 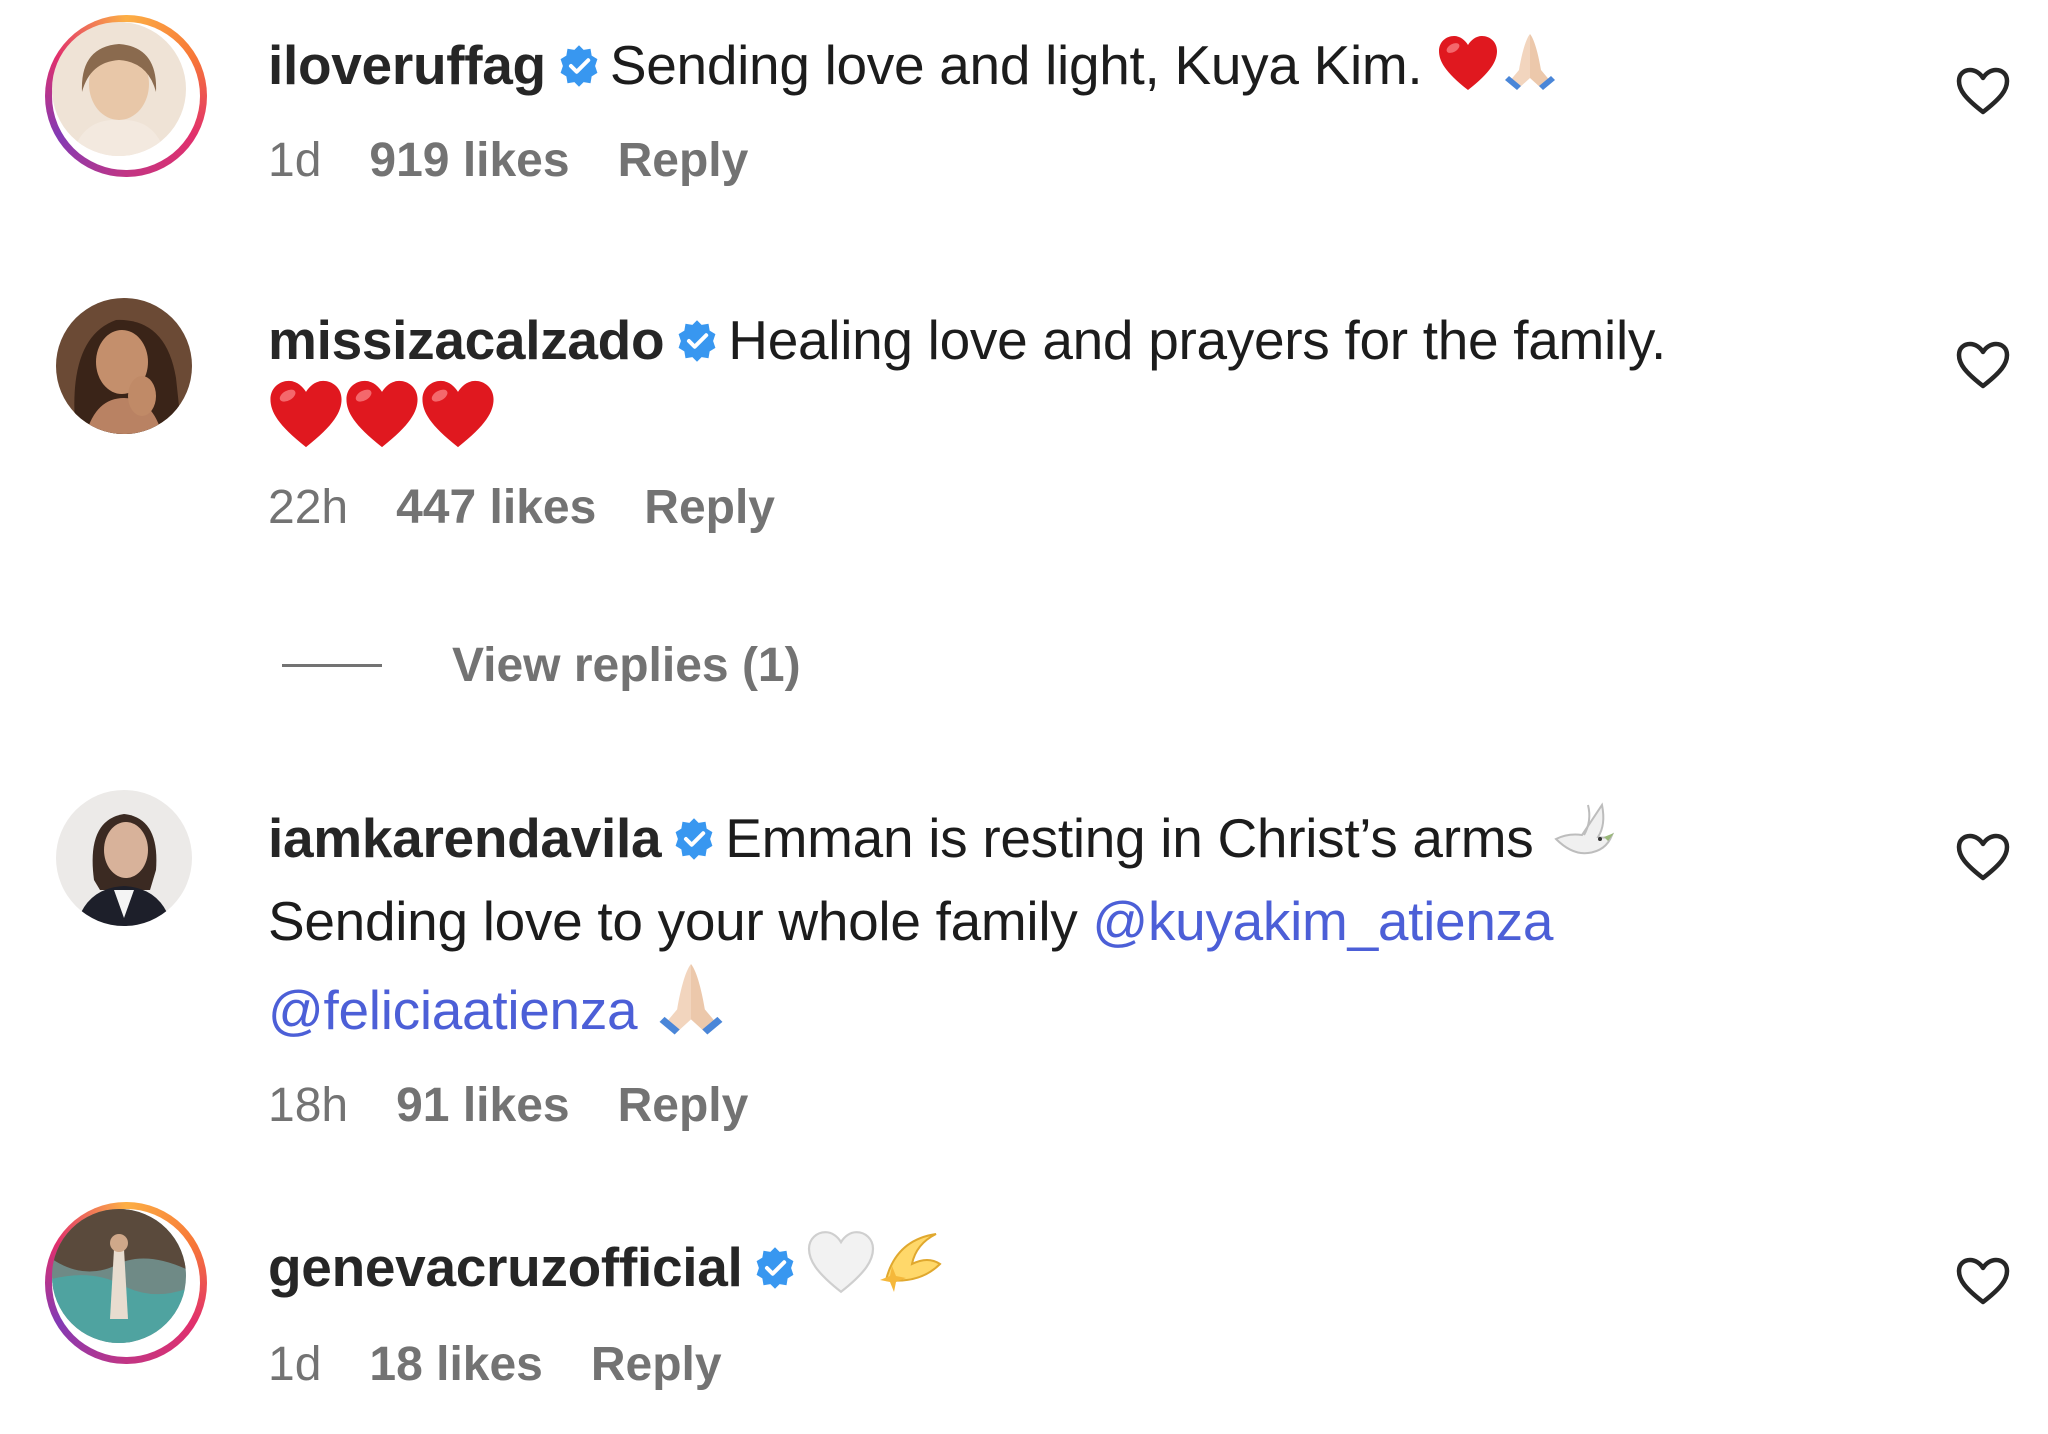 What do you see at coordinates (496, 507) in the screenshot?
I see `likes-count: 447 likes` at bounding box center [496, 507].